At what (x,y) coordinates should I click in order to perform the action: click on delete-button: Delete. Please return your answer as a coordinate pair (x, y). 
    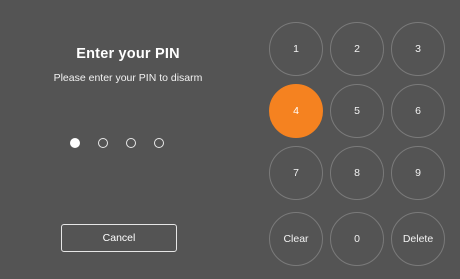
    Looking at the image, I should click on (418, 239).